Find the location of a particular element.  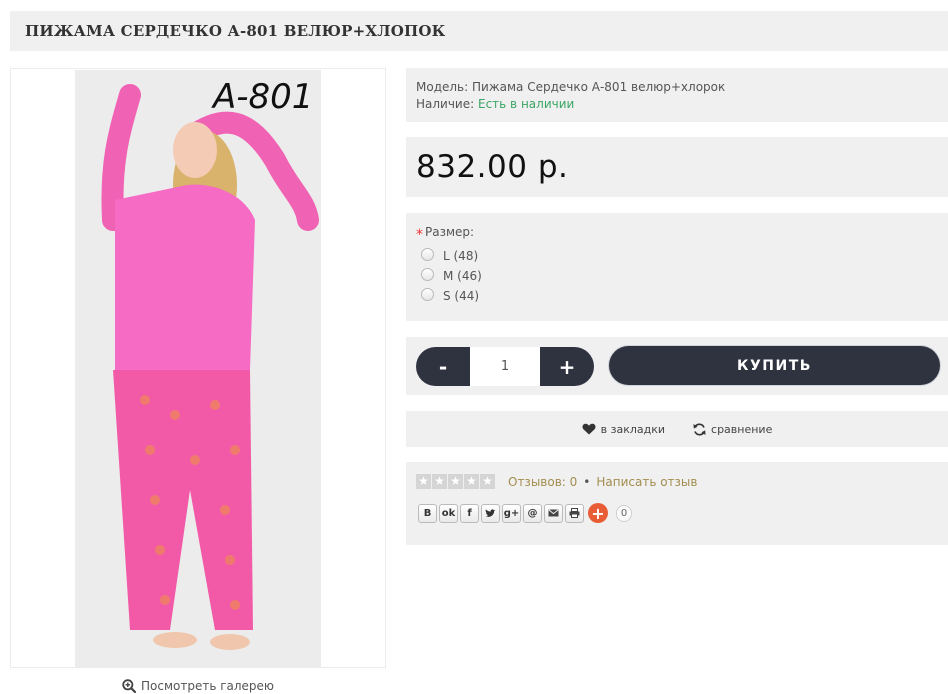

quantity-stepper: - 1 + is located at coordinates (505, 366).